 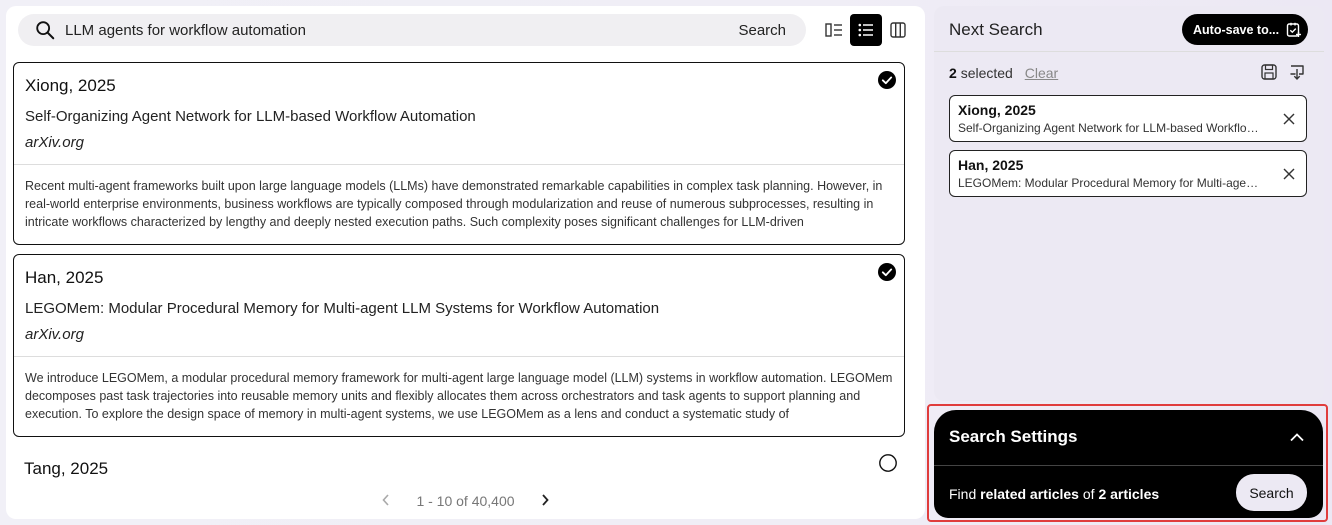 I want to click on result-card: Tang, 2025, so click(x=459, y=466).